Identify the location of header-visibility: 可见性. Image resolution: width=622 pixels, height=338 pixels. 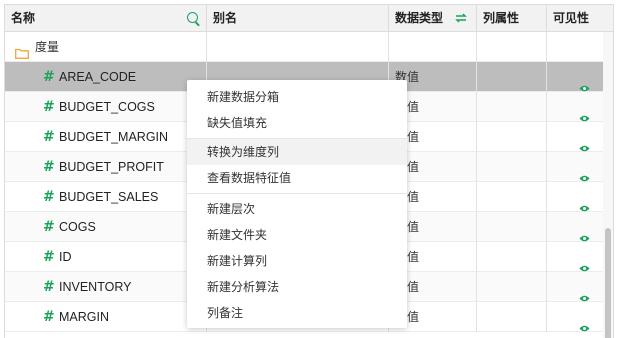
(580, 18).